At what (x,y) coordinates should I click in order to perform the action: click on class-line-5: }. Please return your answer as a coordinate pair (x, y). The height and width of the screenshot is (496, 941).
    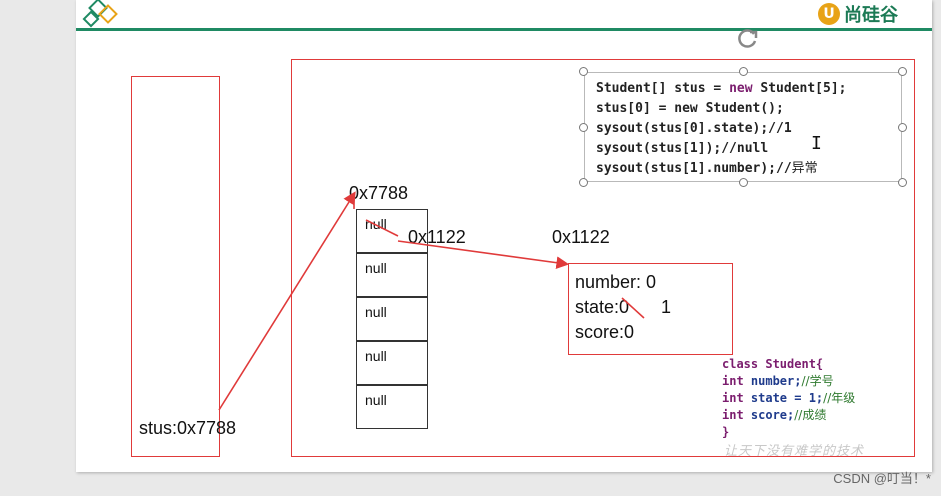
    Looking at the image, I should click on (726, 432).